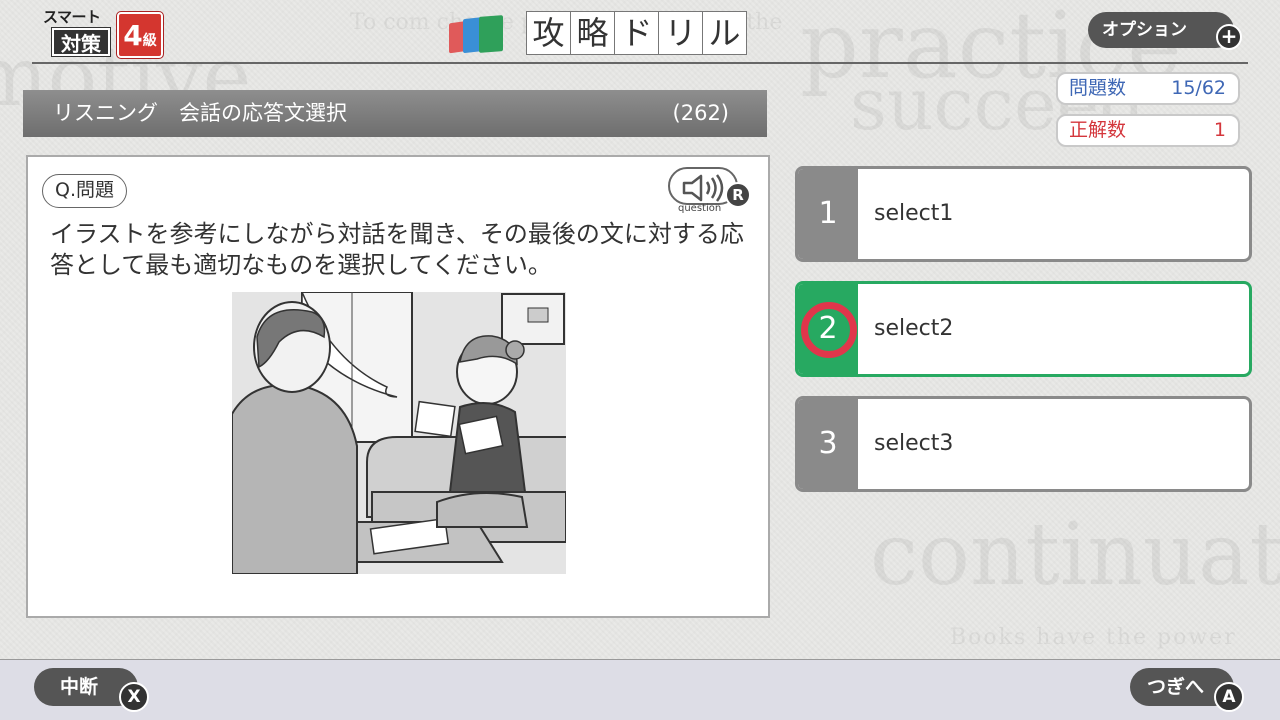 The height and width of the screenshot is (720, 1280). Describe the element at coordinates (84, 191) in the screenshot. I see `question-tag: Q.問題` at that location.